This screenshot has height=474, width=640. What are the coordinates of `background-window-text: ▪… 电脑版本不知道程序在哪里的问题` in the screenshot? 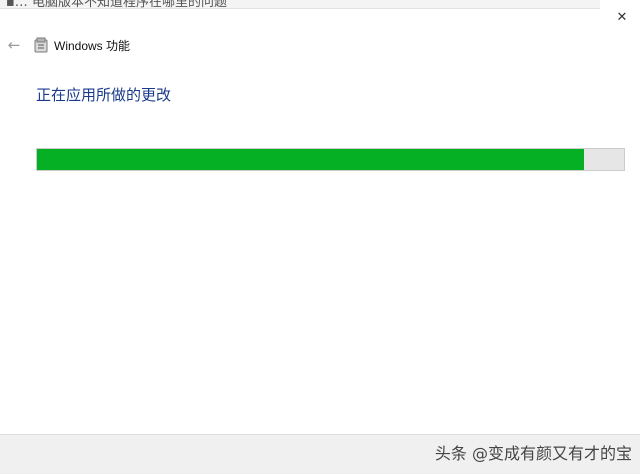 It's located at (116, 4).